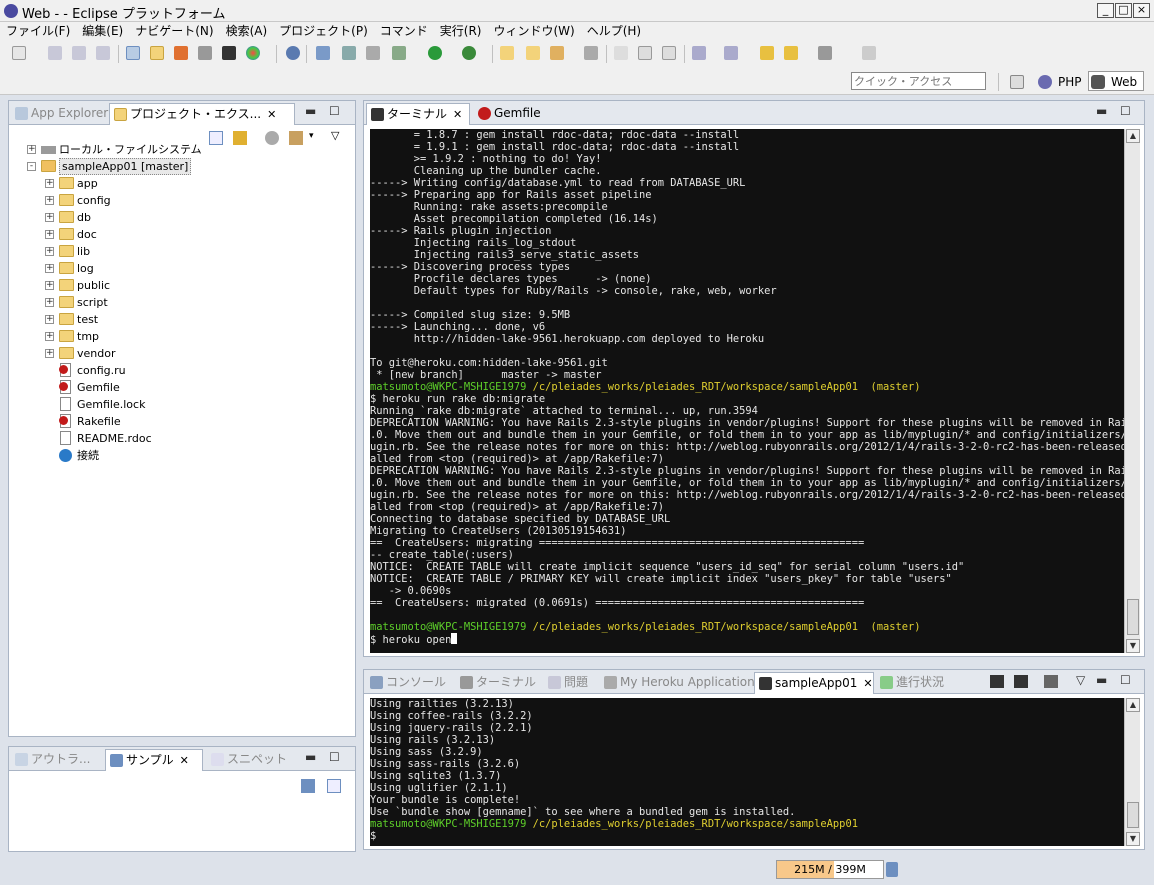  I want to click on forward-icon, so click(825, 53).